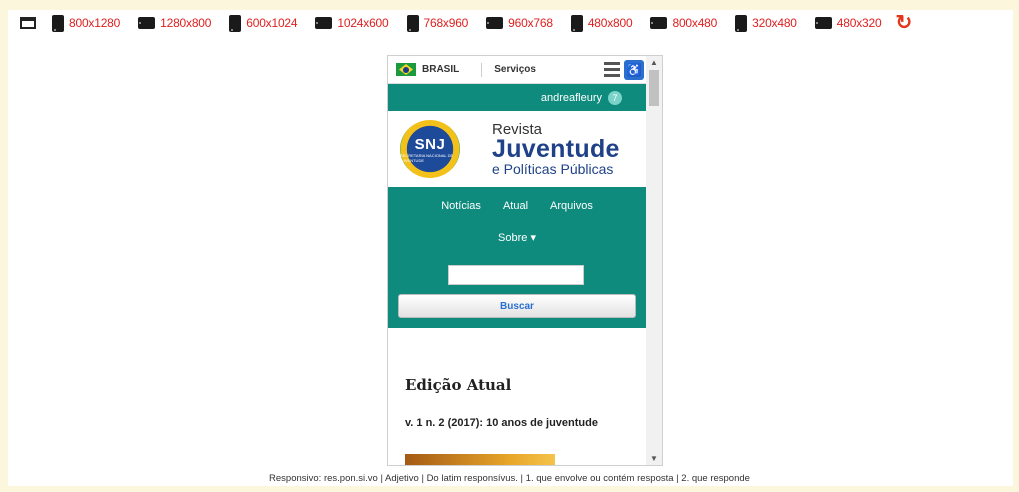  Describe the element at coordinates (610, 23) in the screenshot. I see `size-label: 480x800` at that location.